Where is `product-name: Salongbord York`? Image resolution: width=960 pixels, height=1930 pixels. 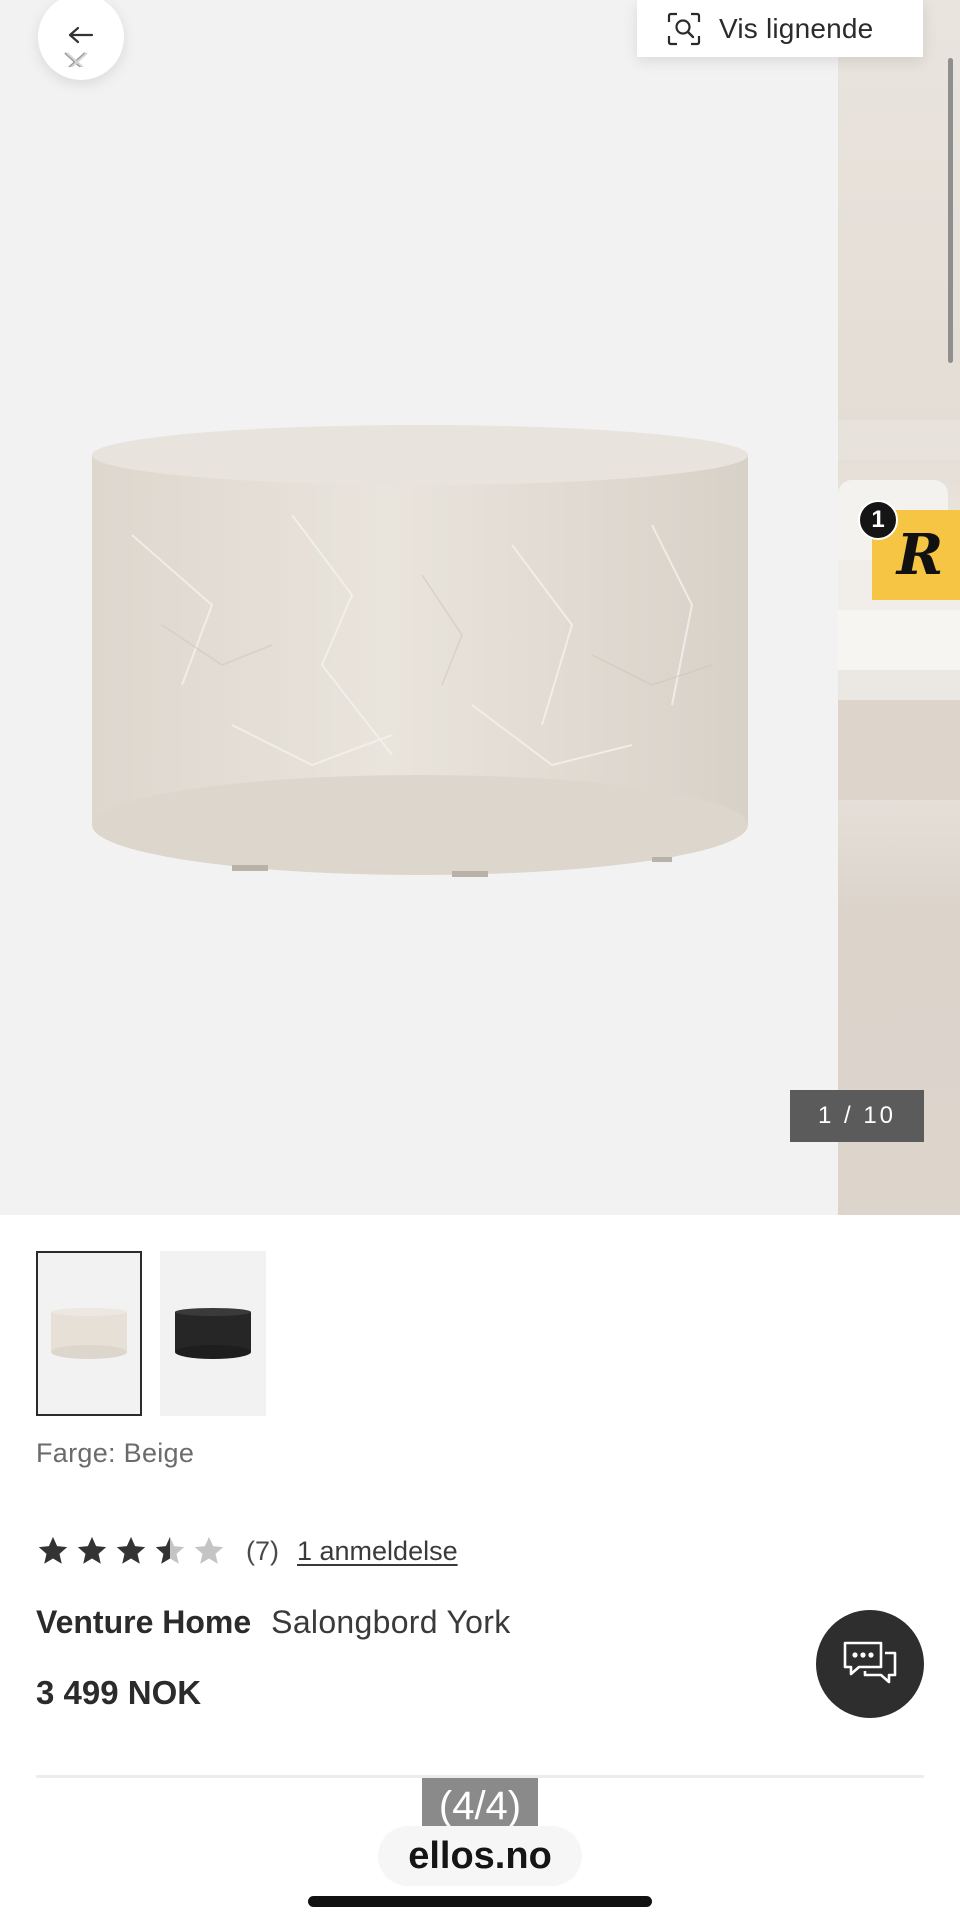
product-name: Salongbord York is located at coordinates (391, 1622).